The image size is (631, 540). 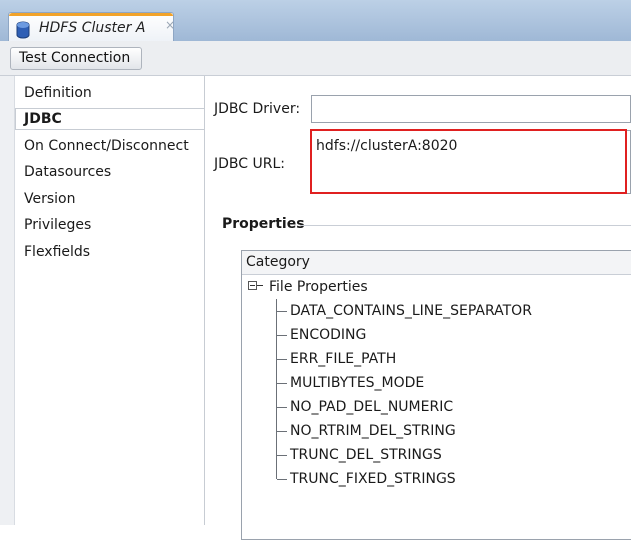 I want to click on jdbc-driver-field, so click(x=471, y=109).